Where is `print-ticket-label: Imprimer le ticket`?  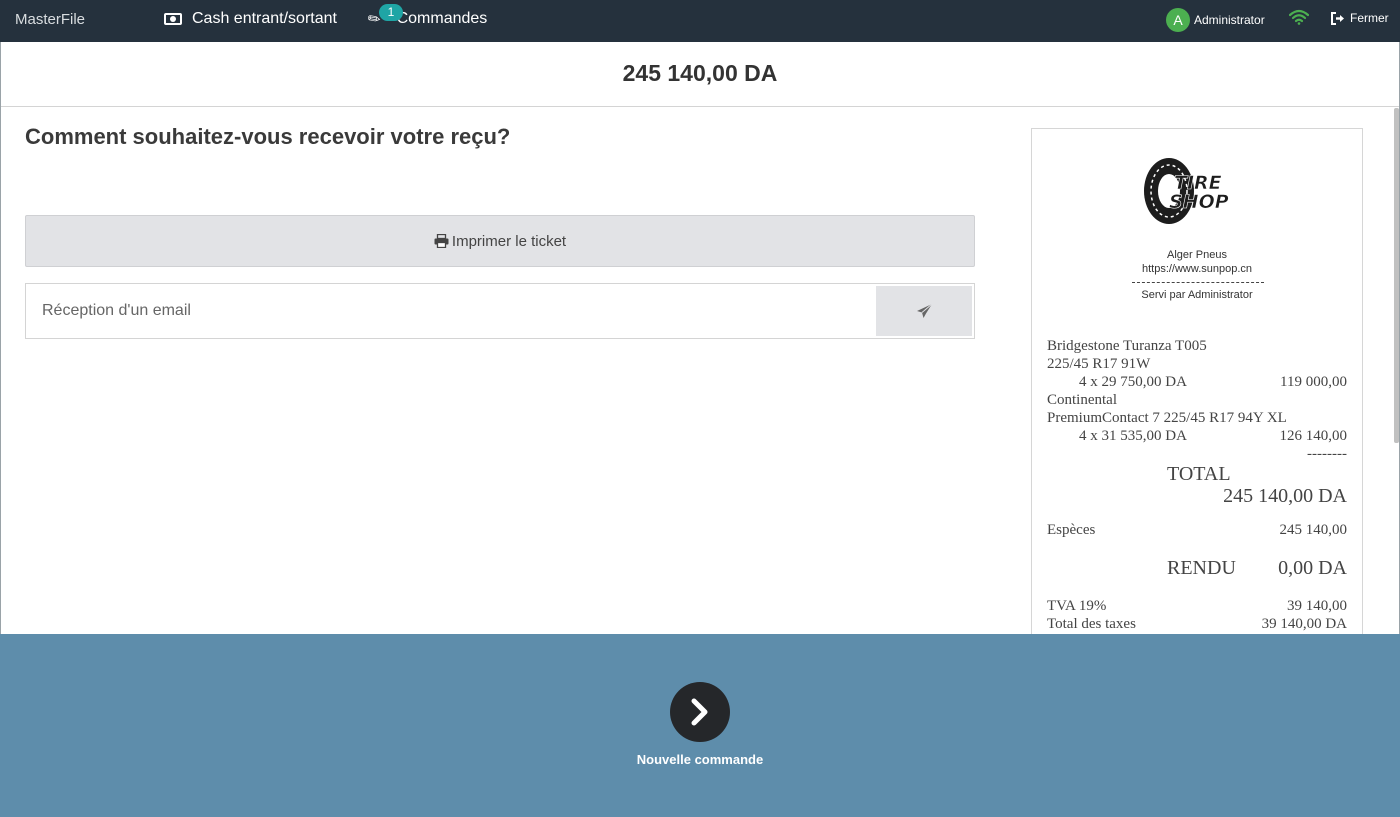 print-ticket-label: Imprimer le ticket is located at coordinates (509, 241).